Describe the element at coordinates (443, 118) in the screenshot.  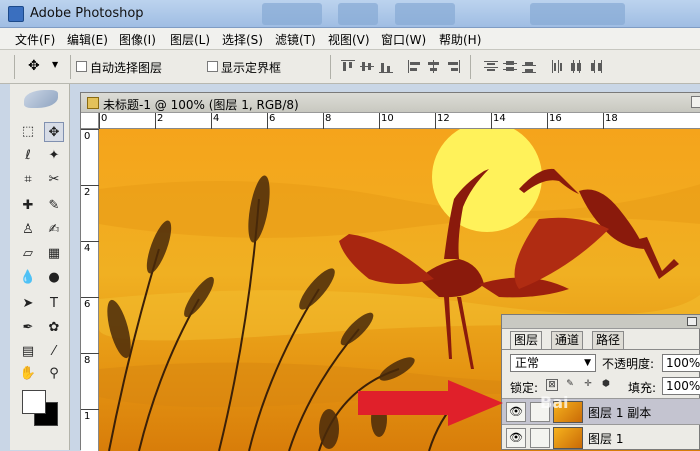
I see `ruler-h-label: 12` at that location.